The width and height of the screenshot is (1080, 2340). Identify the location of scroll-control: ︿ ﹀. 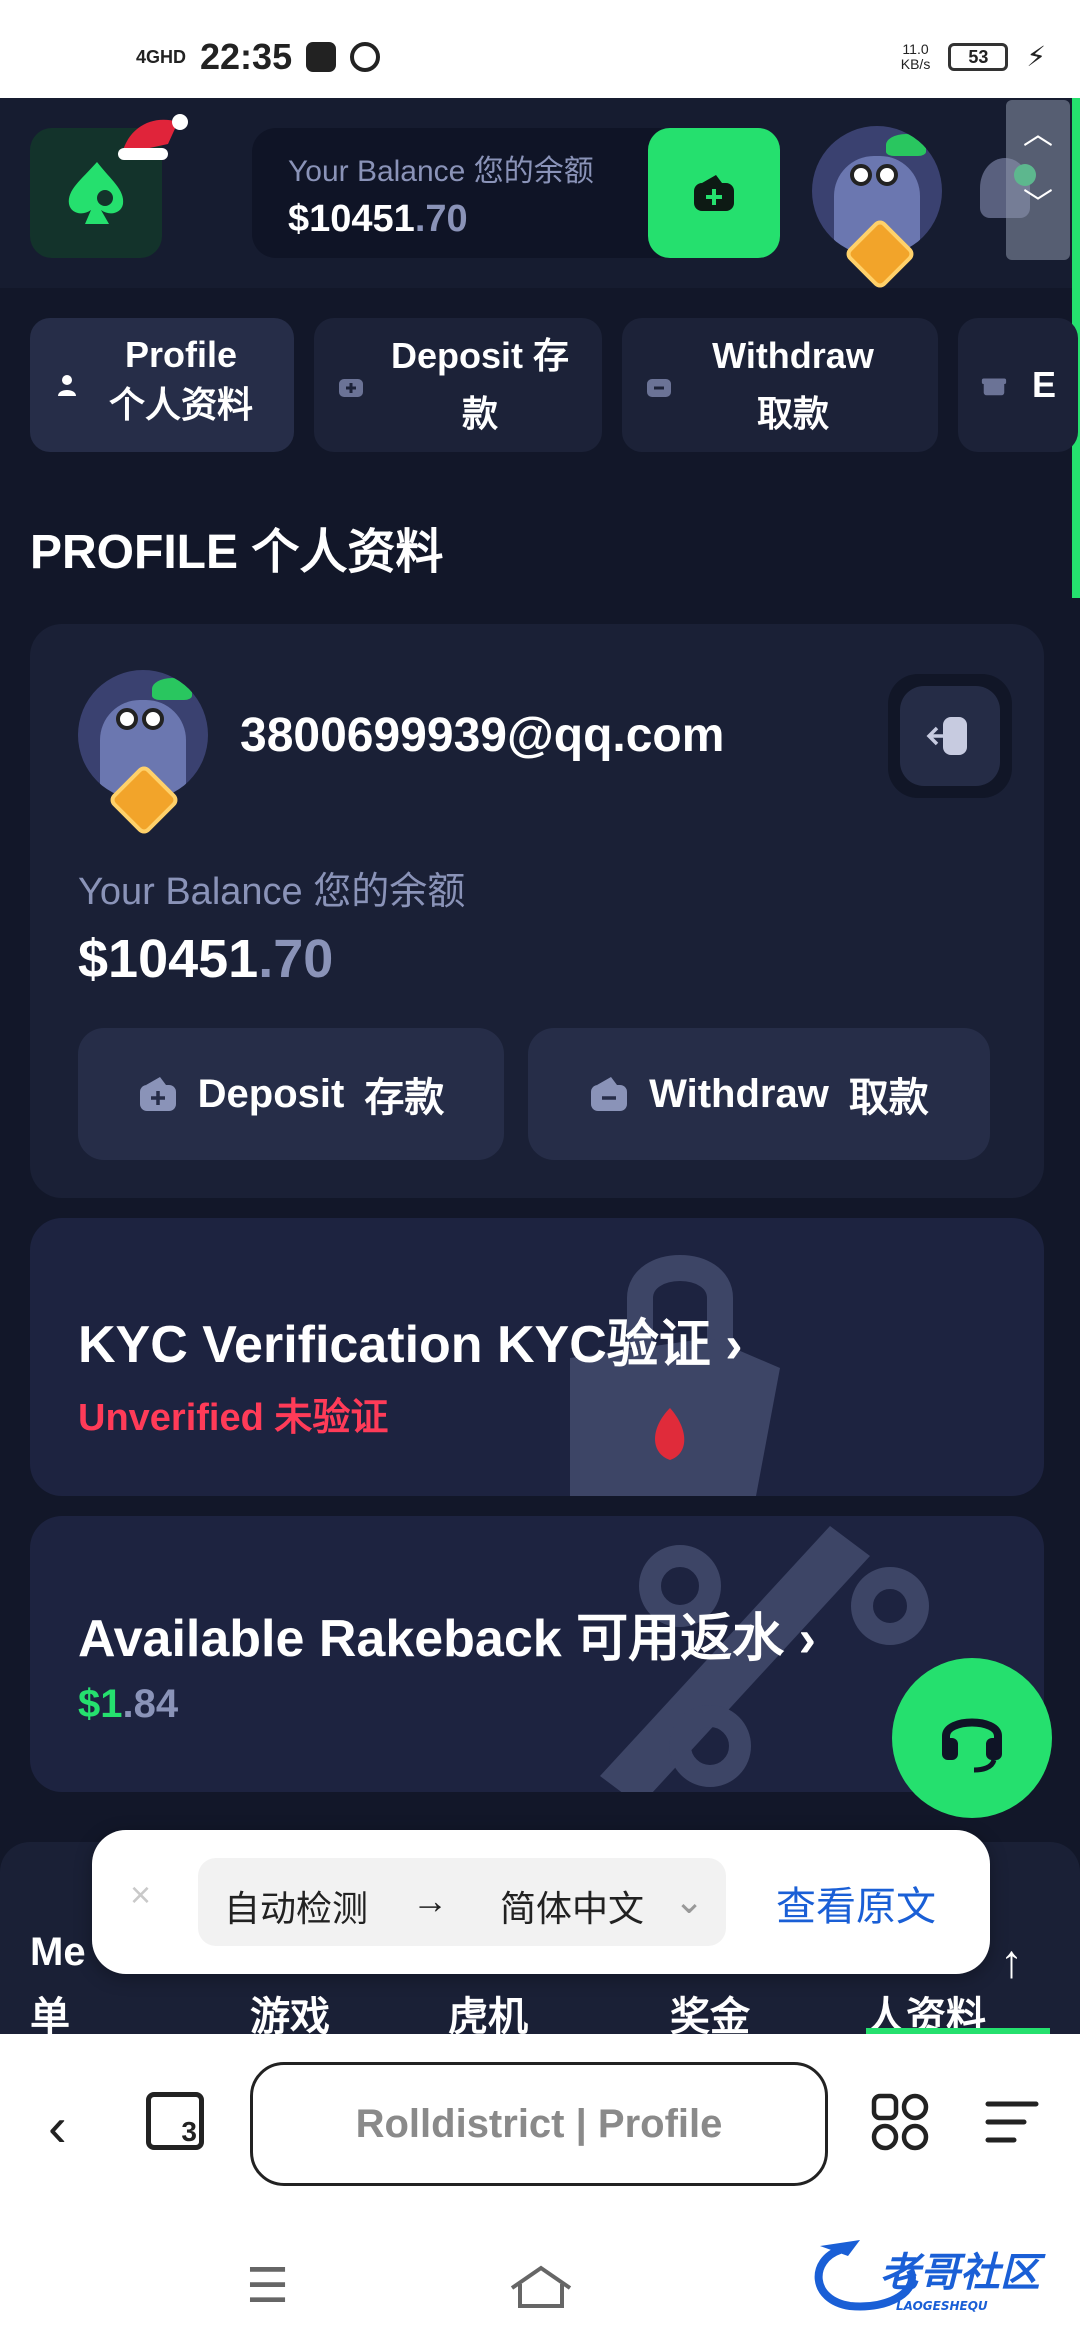
(1038, 180).